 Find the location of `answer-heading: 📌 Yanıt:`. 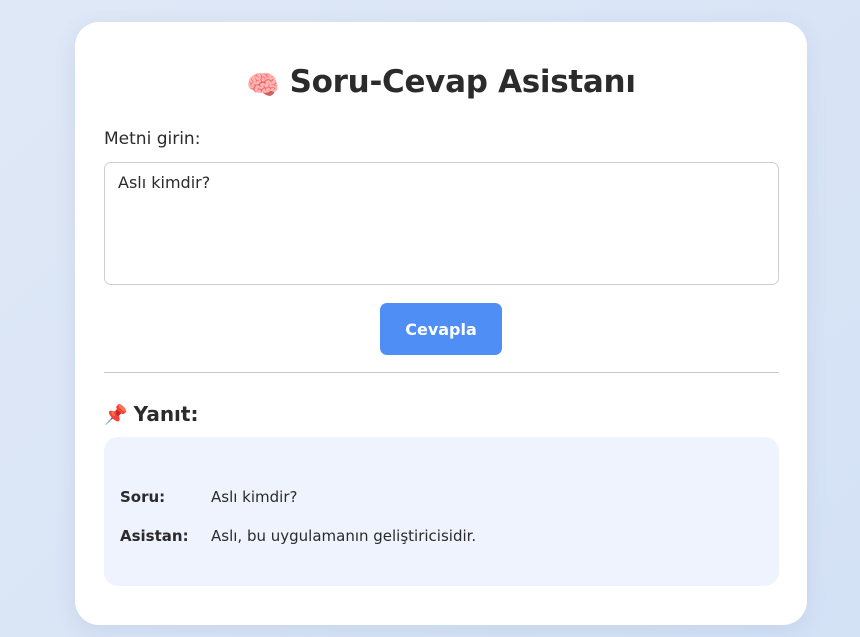

answer-heading: 📌 Yanıt: is located at coordinates (151, 414).